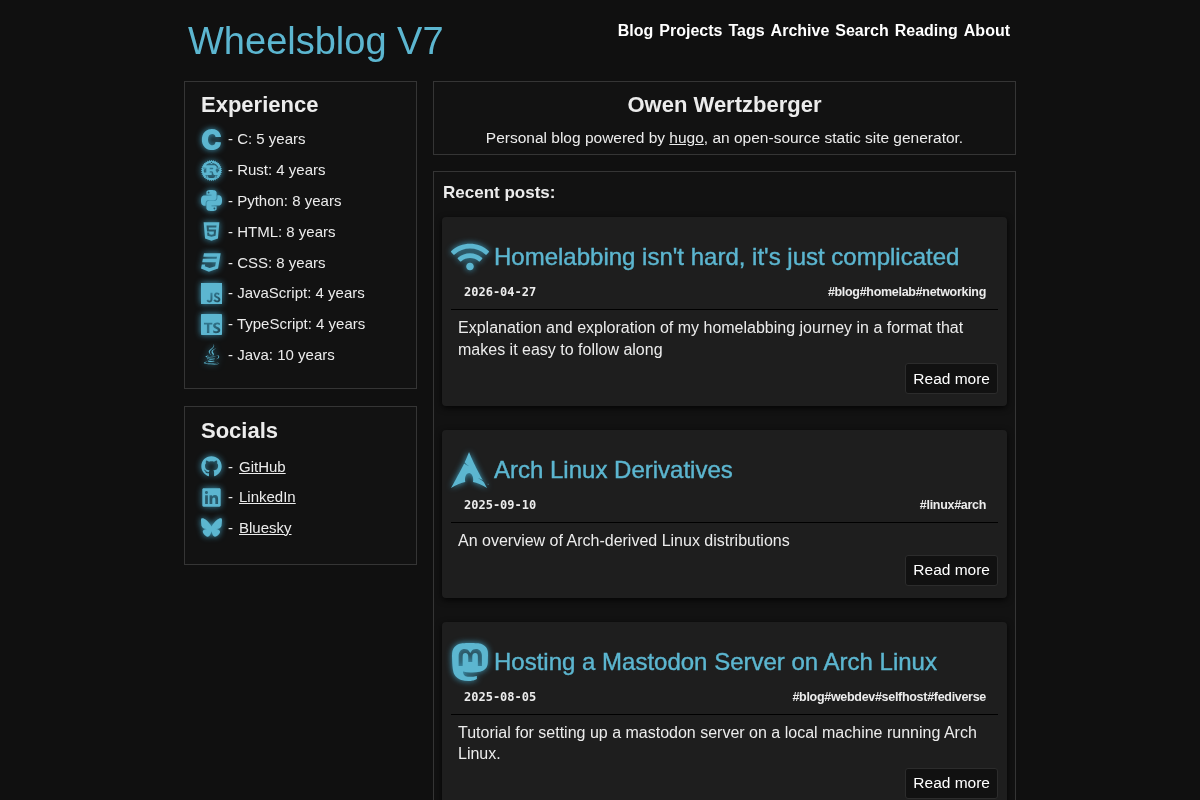 This screenshot has height=800, width=1200. I want to click on shield-3-icon, so click(211, 263).